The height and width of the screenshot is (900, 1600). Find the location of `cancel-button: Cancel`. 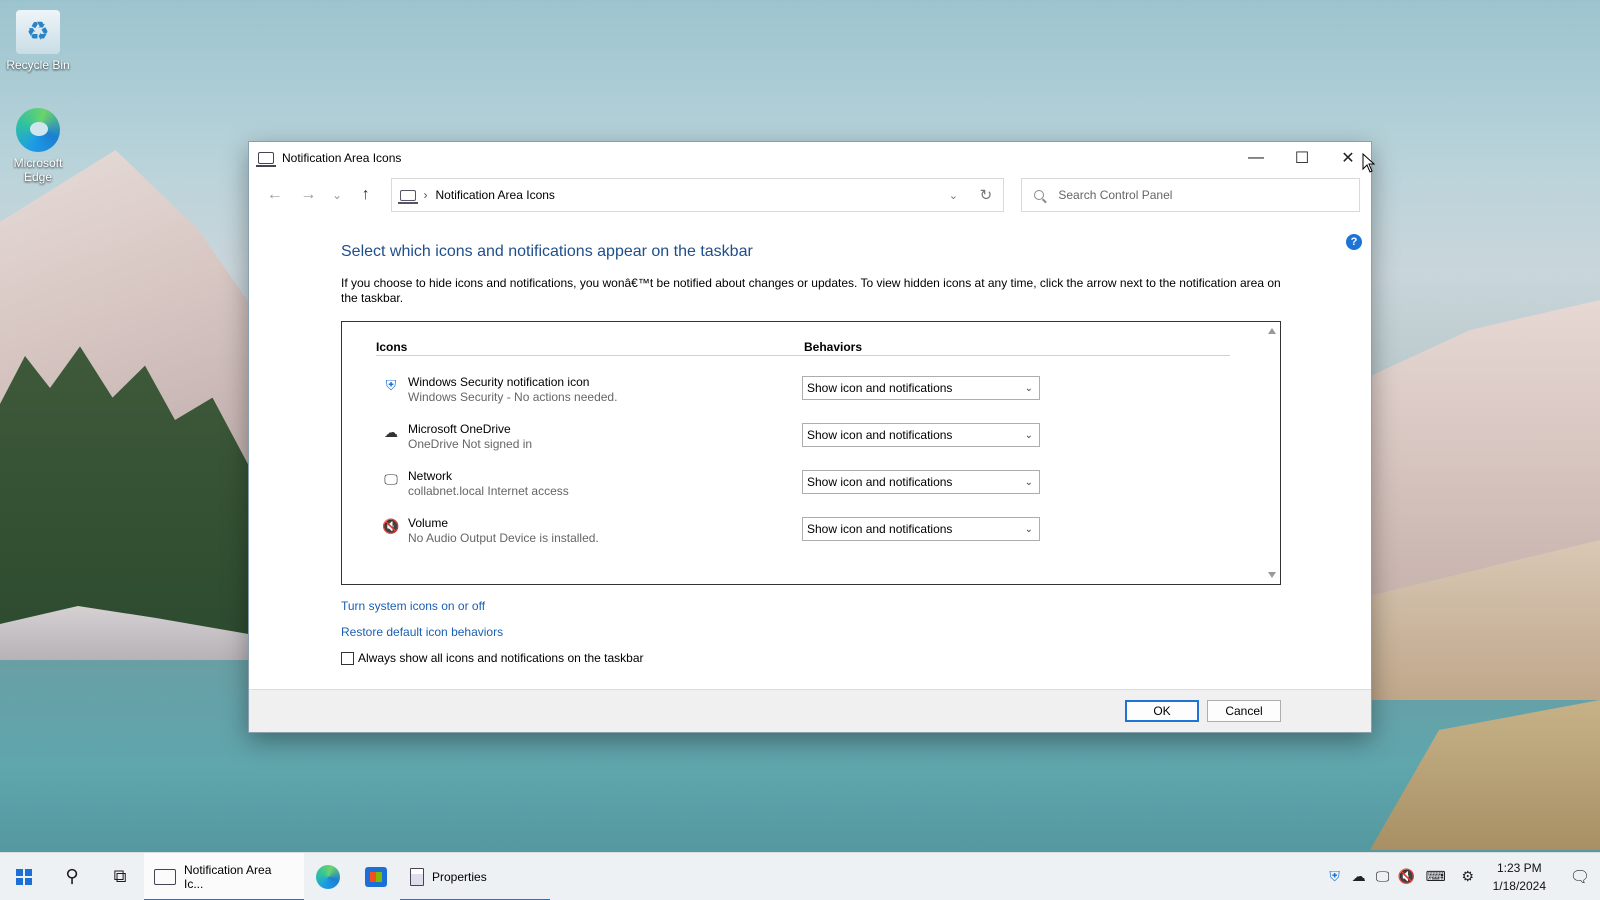

cancel-button: Cancel is located at coordinates (1244, 711).